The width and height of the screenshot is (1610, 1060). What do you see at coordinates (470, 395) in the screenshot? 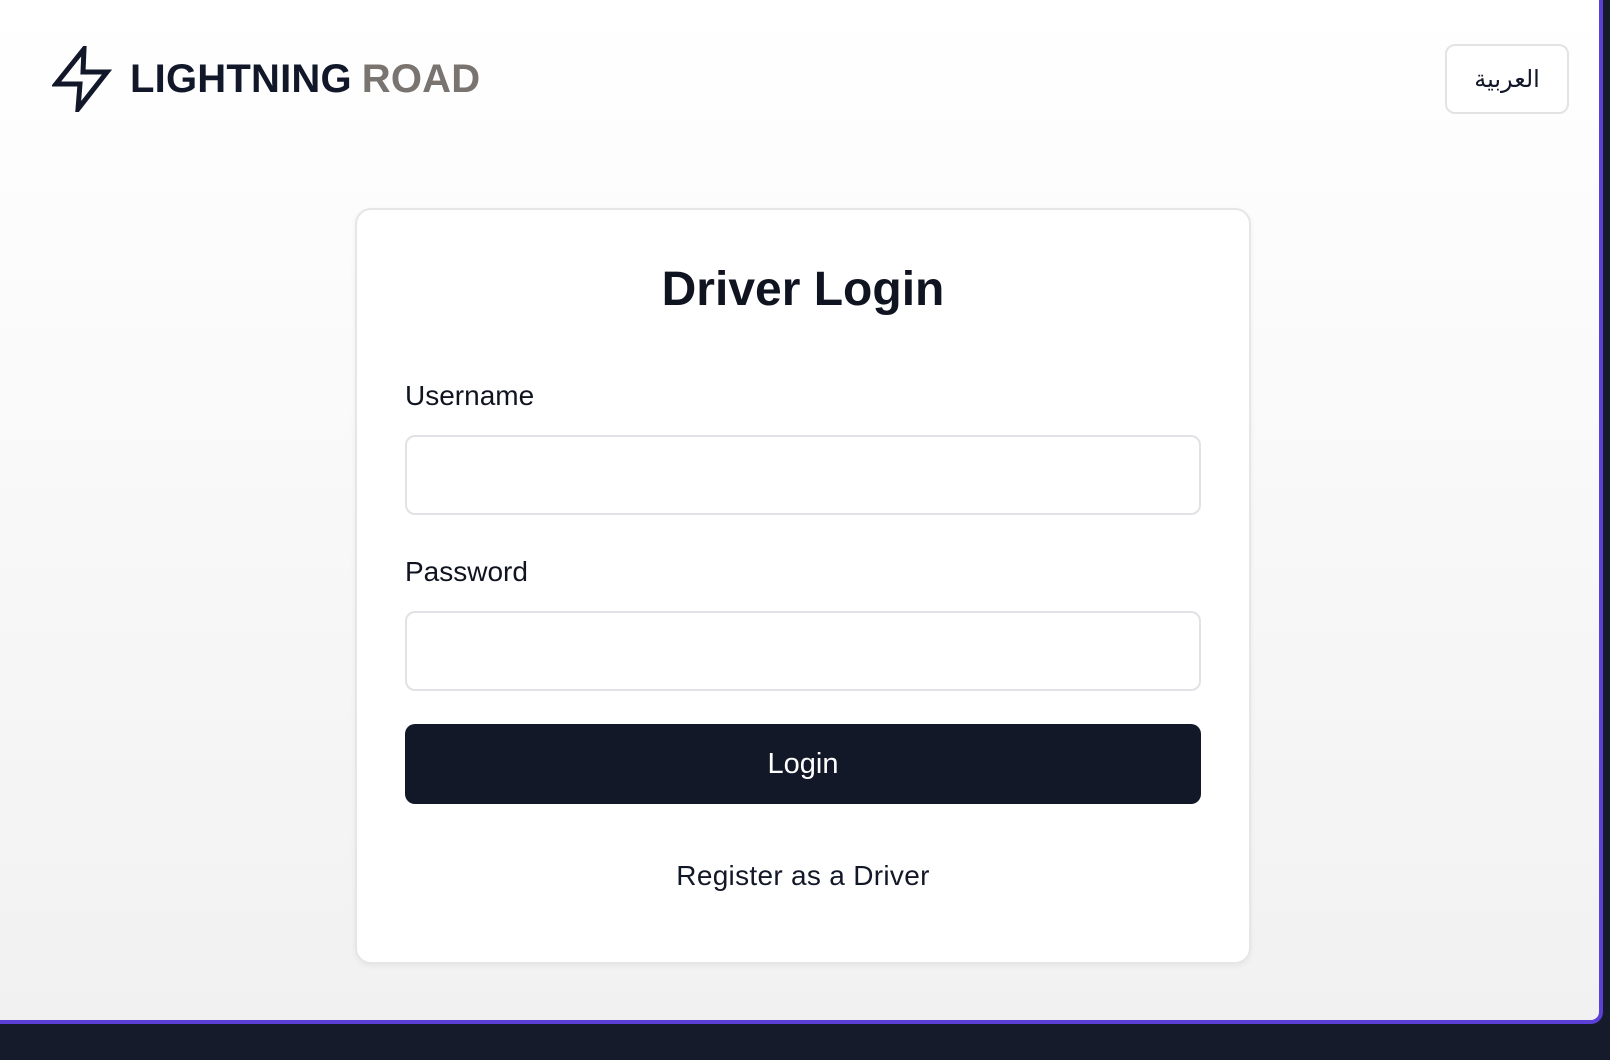
I see `username-label: Username` at bounding box center [470, 395].